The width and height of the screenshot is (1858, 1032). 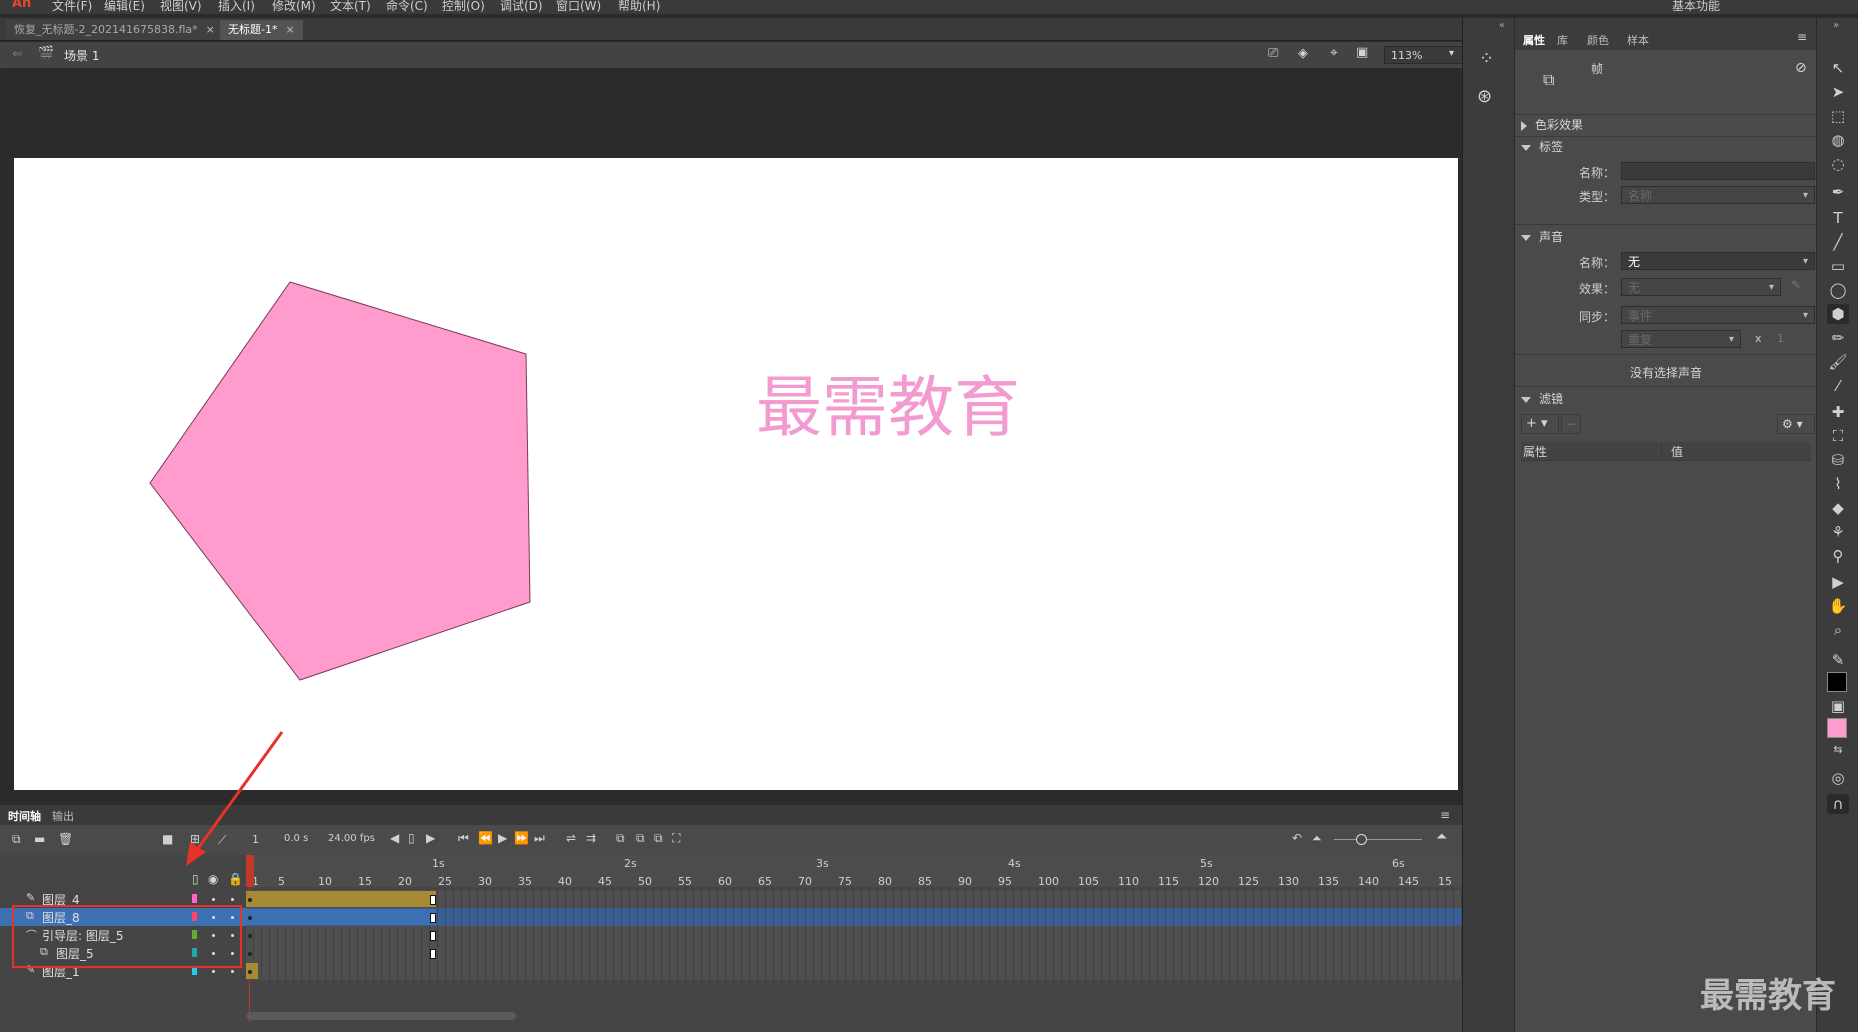 What do you see at coordinates (1838, 532) in the screenshot?
I see `width-tool-icon: ⚘` at bounding box center [1838, 532].